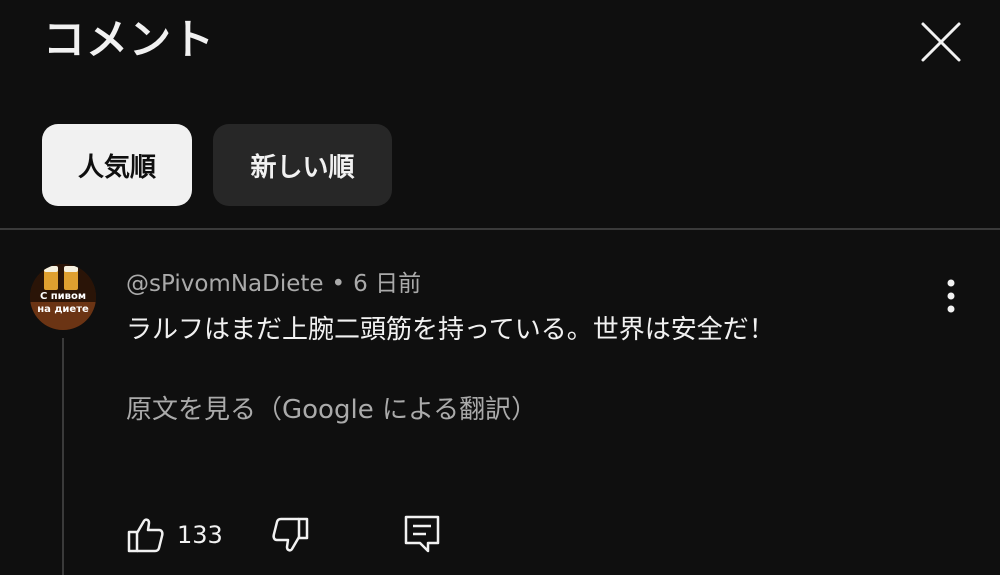 This screenshot has width=1000, height=575. I want to click on comment-text: ラルフはまだ上腕二頭筋を持っている。世界は安全だ！, so click(450, 330).